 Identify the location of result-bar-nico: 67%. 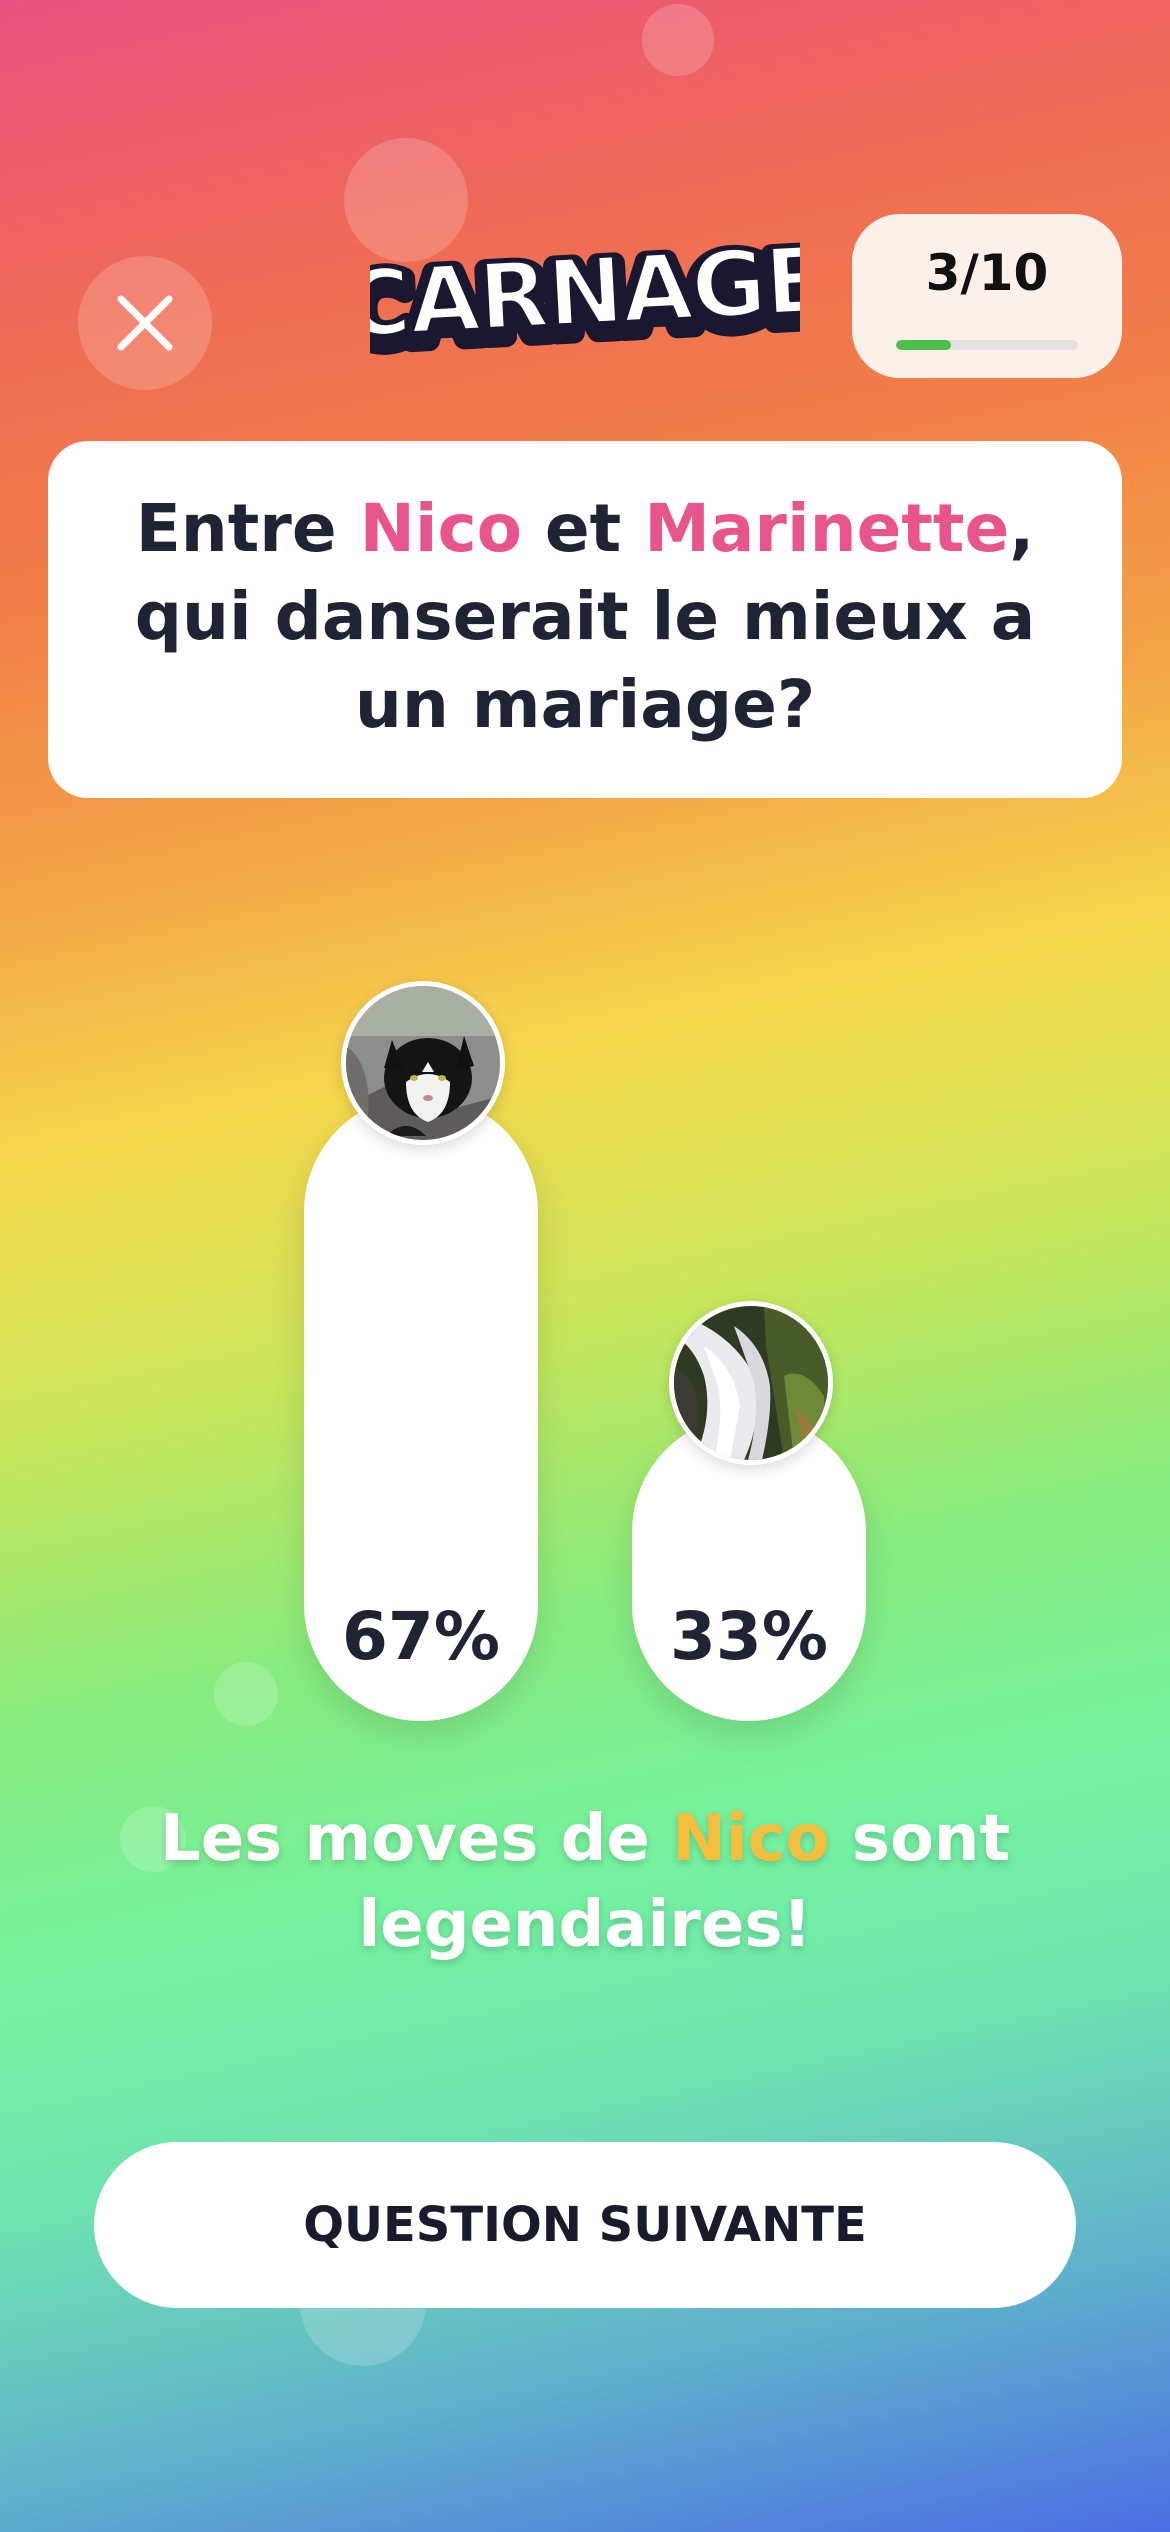
(421, 1408).